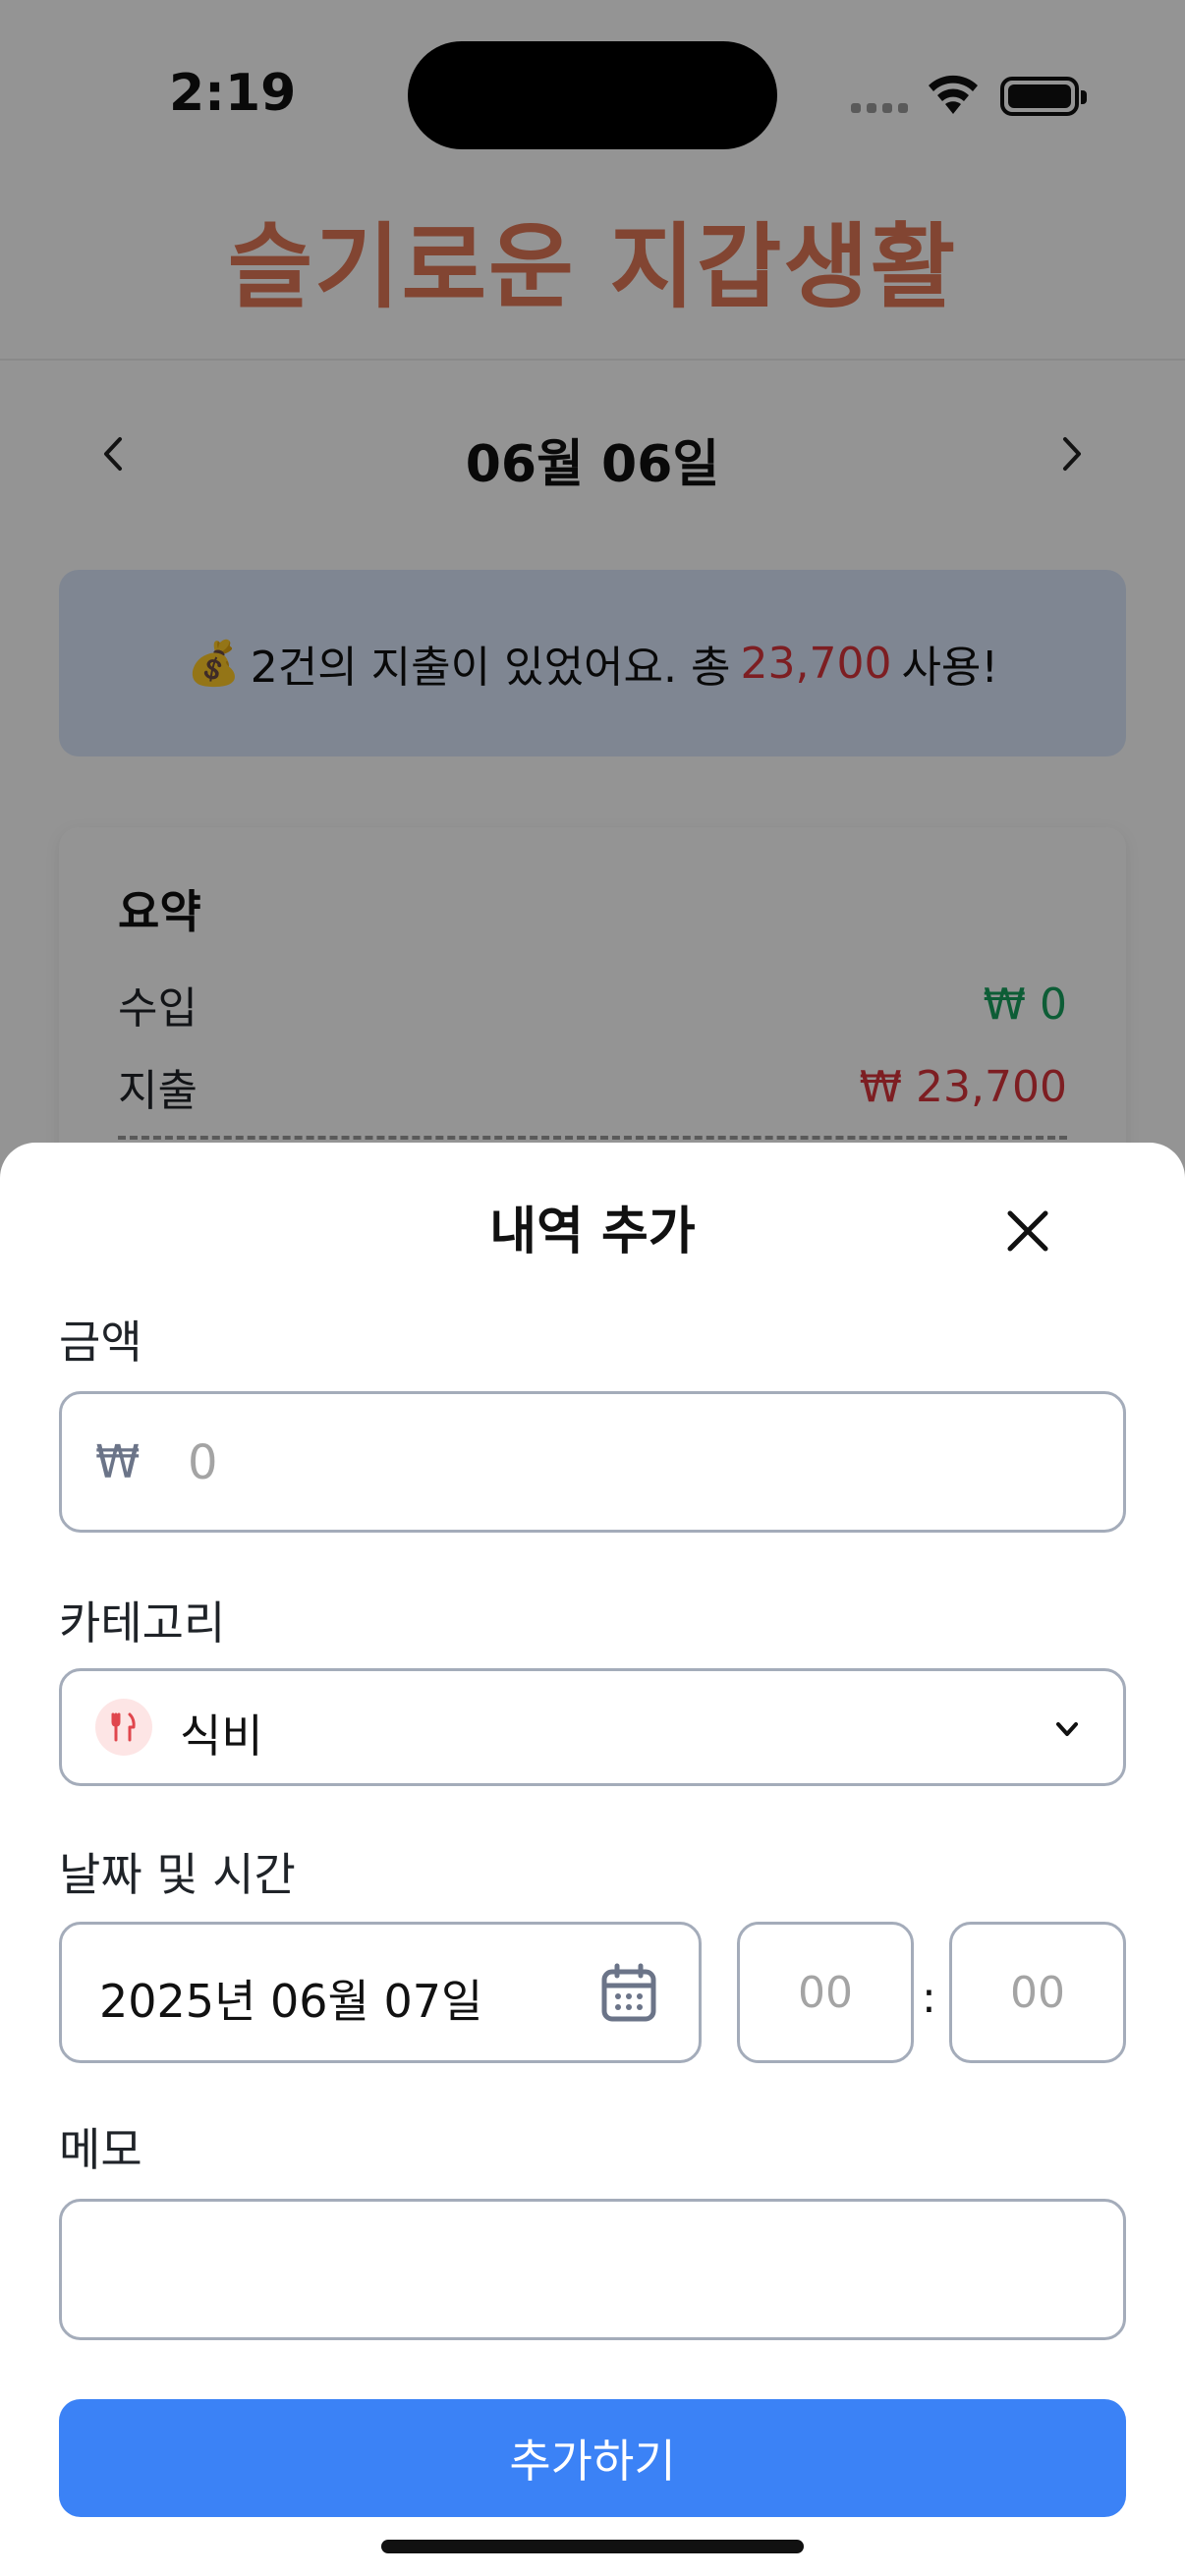 Image resolution: width=1185 pixels, height=2576 pixels. I want to click on datetime-label: 날짜 및 시간, so click(178, 1874).